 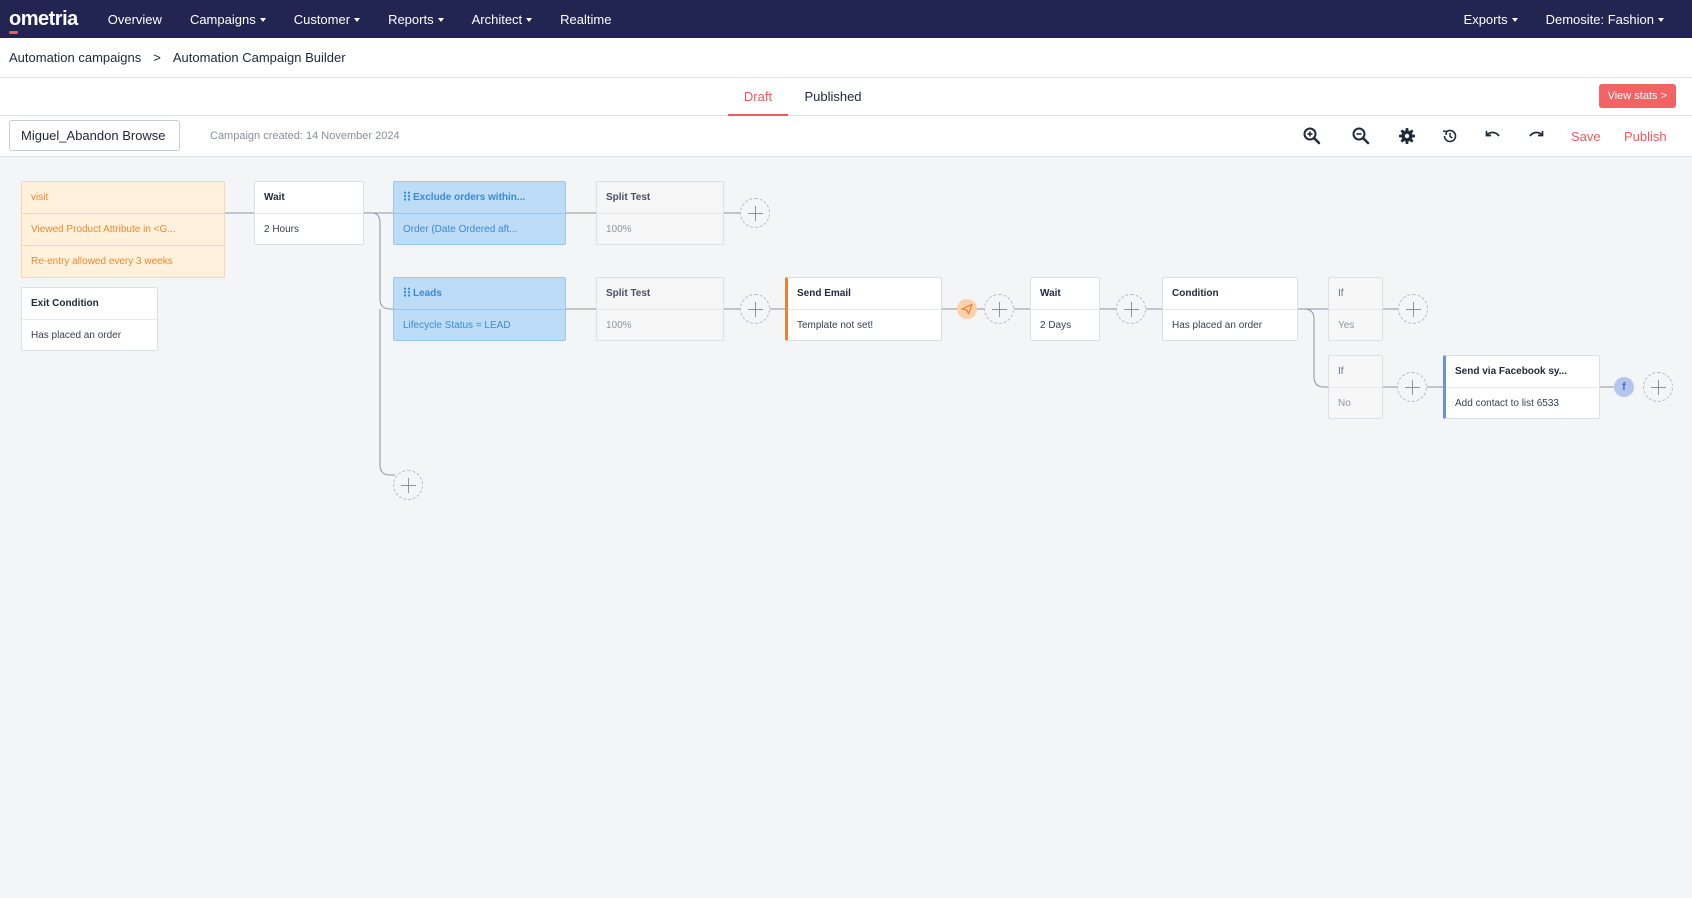 I want to click on exit-condition-body: Has placed an order, so click(x=76, y=335).